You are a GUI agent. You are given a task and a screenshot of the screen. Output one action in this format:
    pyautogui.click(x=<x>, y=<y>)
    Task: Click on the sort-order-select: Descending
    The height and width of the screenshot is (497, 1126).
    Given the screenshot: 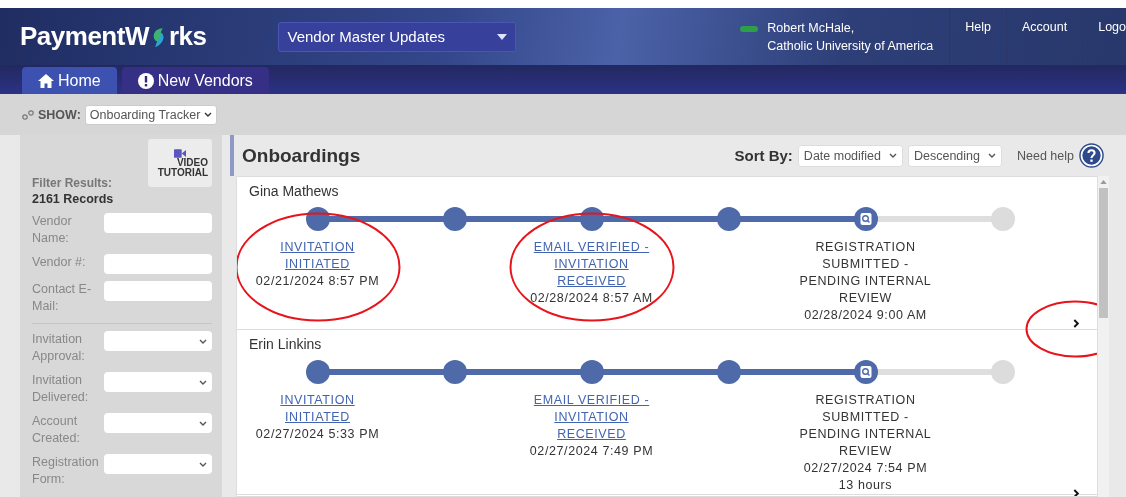 What is the action you would take?
    pyautogui.click(x=955, y=155)
    